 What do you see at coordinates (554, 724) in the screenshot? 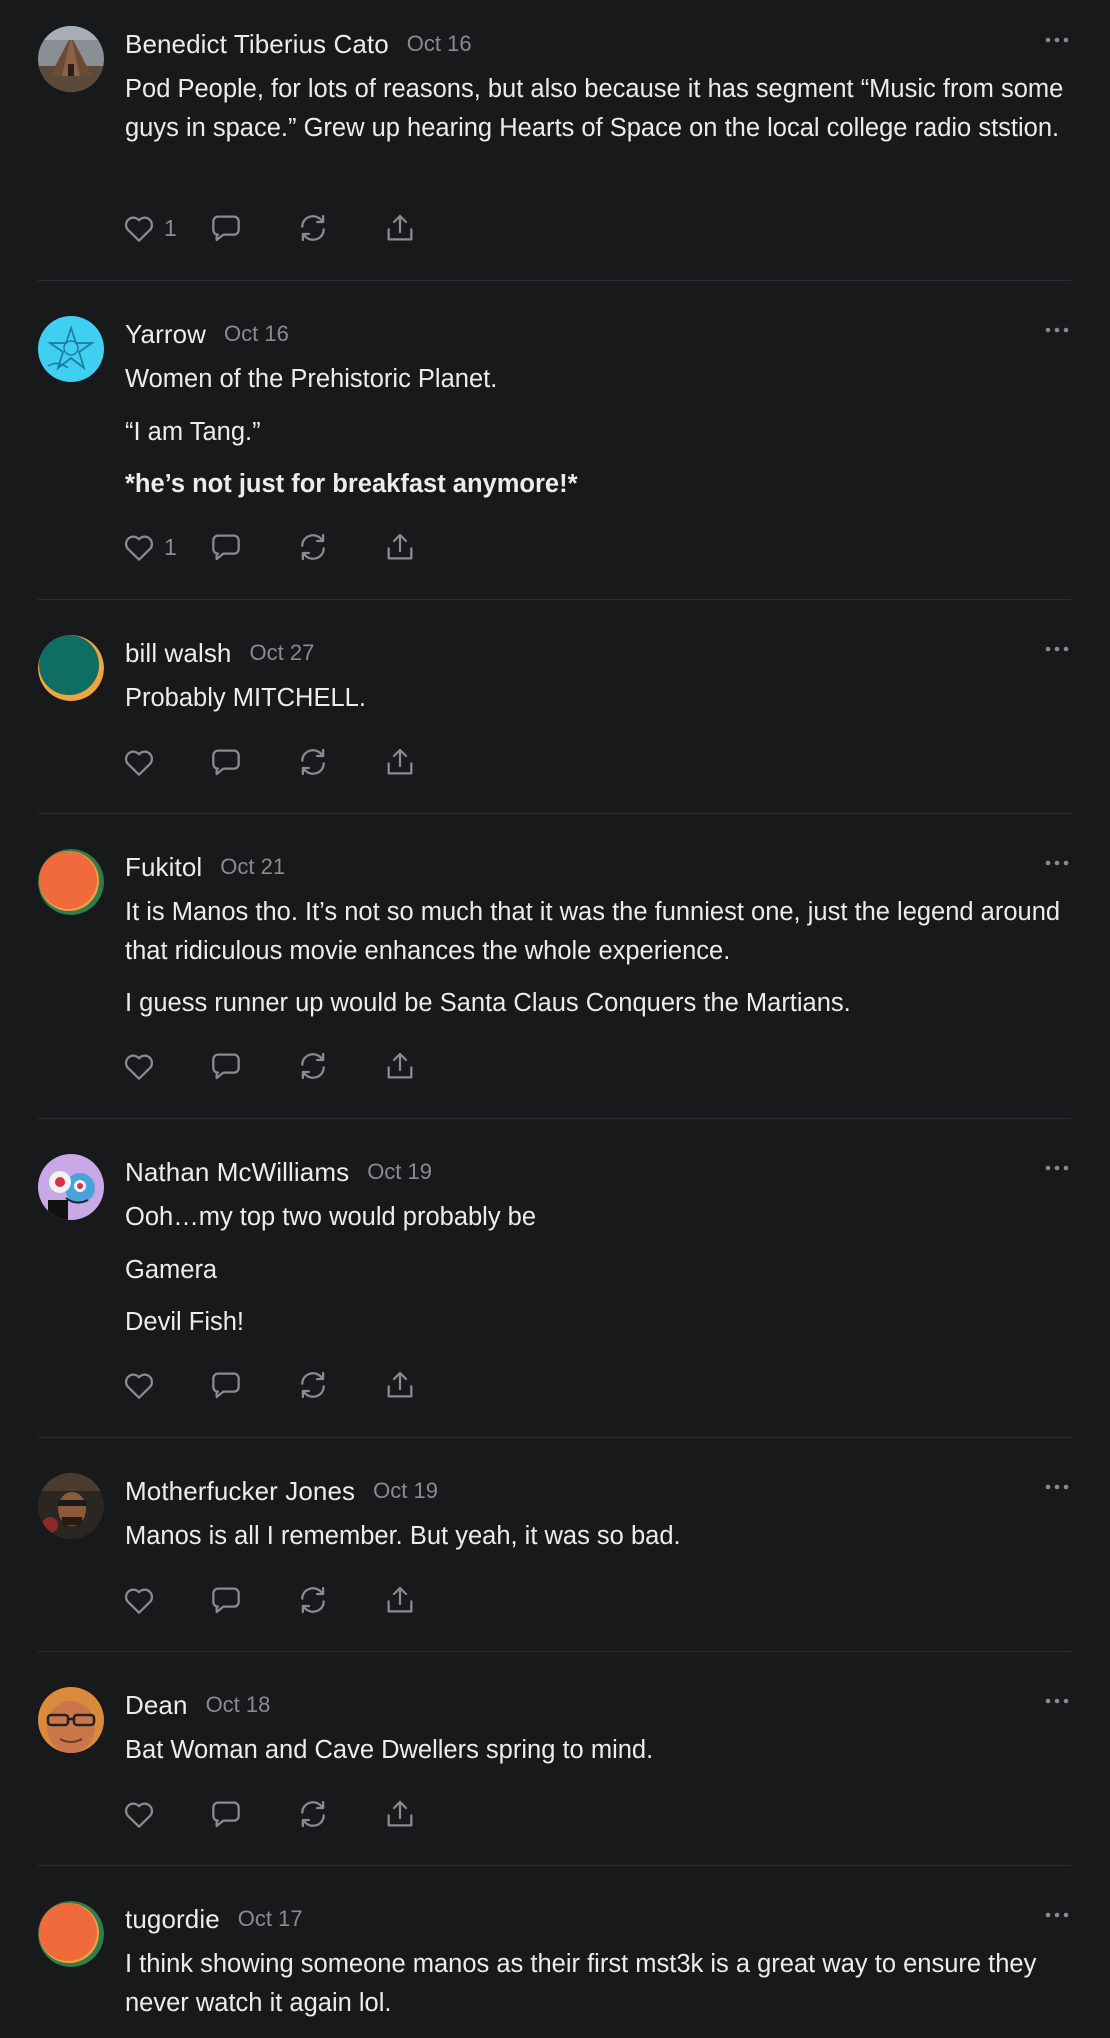
I see `comment: bill walsh Oct 27 Probably MITCHELL.` at bounding box center [554, 724].